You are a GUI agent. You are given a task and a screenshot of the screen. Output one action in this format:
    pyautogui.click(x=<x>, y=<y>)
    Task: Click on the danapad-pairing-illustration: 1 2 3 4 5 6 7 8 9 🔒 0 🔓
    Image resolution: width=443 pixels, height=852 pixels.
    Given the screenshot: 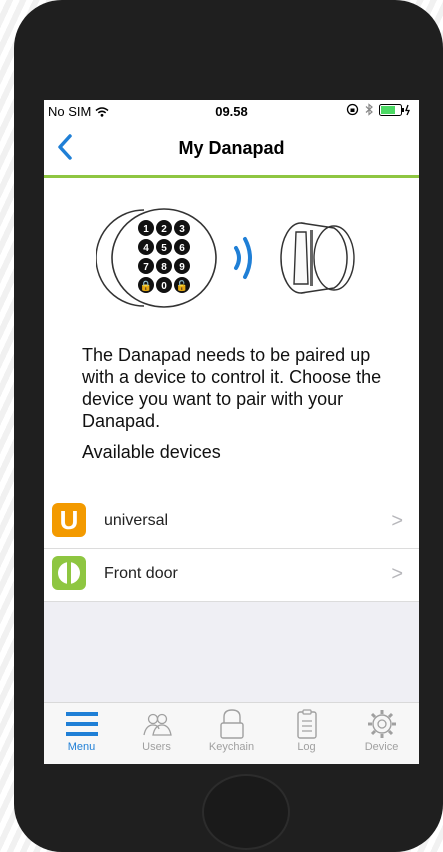 What is the action you would take?
    pyautogui.click(x=225, y=258)
    